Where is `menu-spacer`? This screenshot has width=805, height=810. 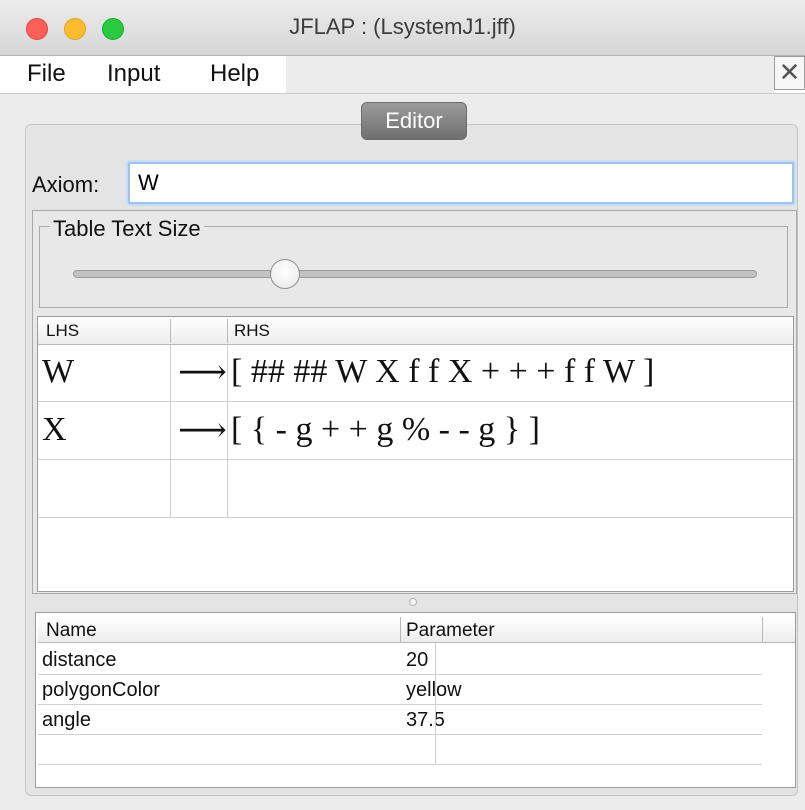
menu-spacer is located at coordinates (530, 75).